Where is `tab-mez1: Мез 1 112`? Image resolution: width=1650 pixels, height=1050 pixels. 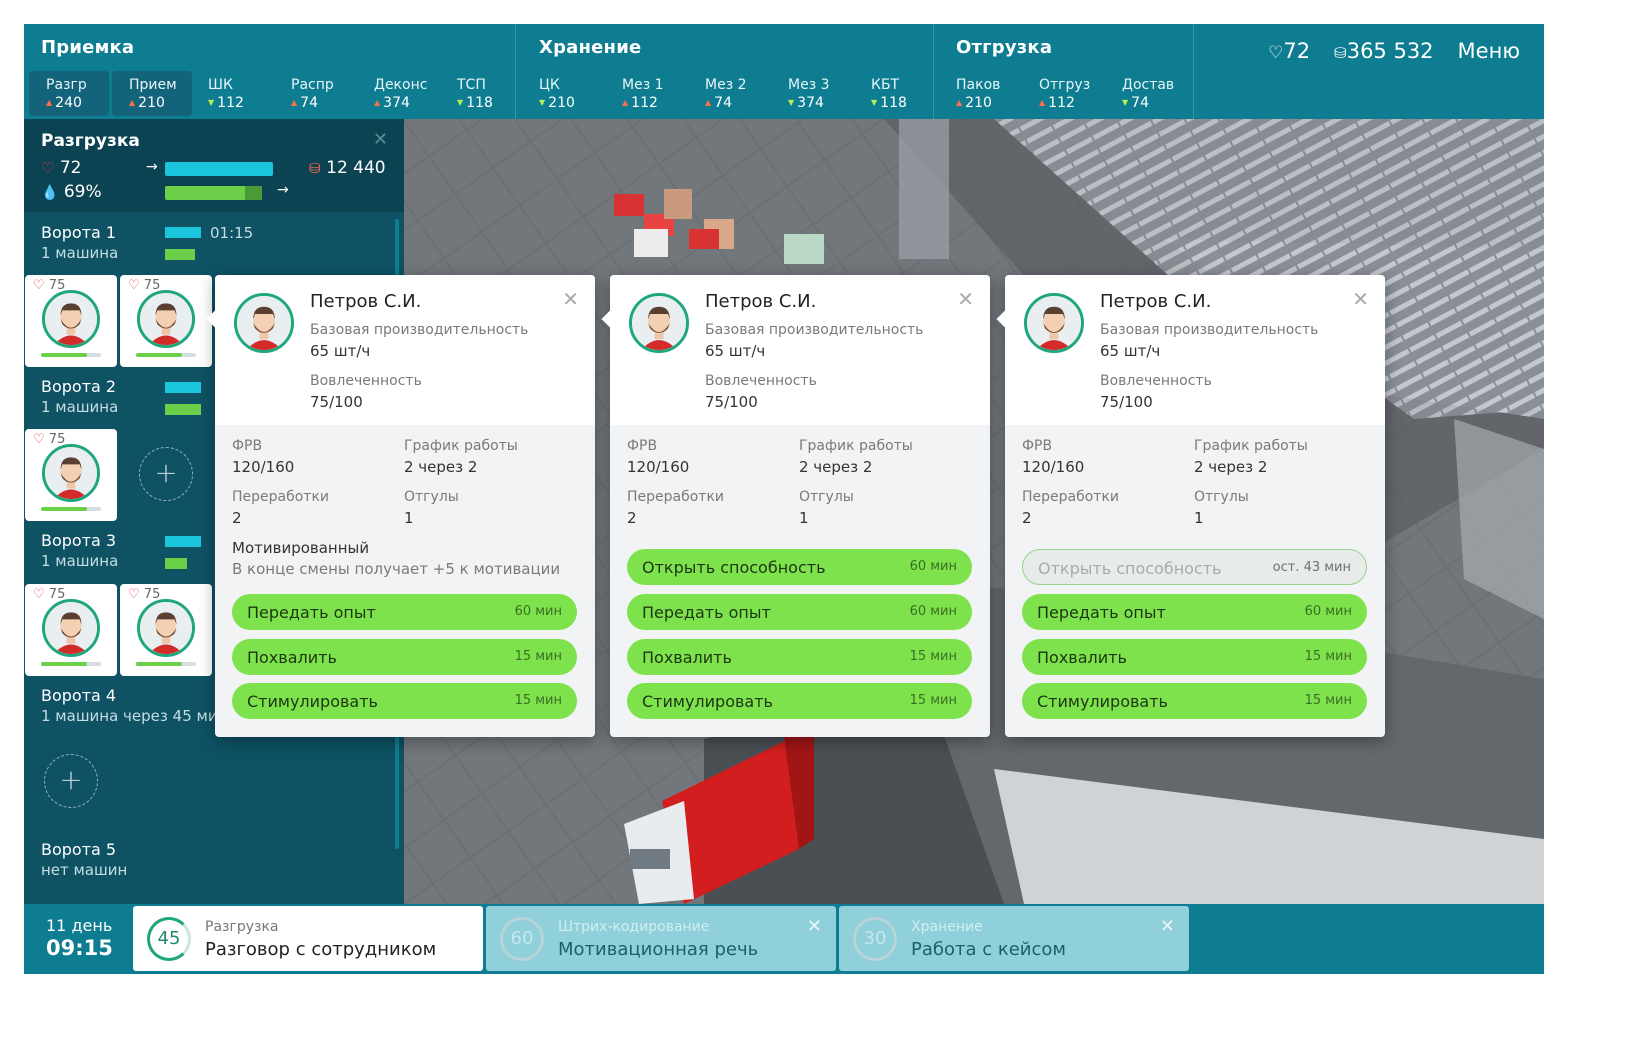
tab-mez1: Мез 1 112 is located at coordinates (645, 93).